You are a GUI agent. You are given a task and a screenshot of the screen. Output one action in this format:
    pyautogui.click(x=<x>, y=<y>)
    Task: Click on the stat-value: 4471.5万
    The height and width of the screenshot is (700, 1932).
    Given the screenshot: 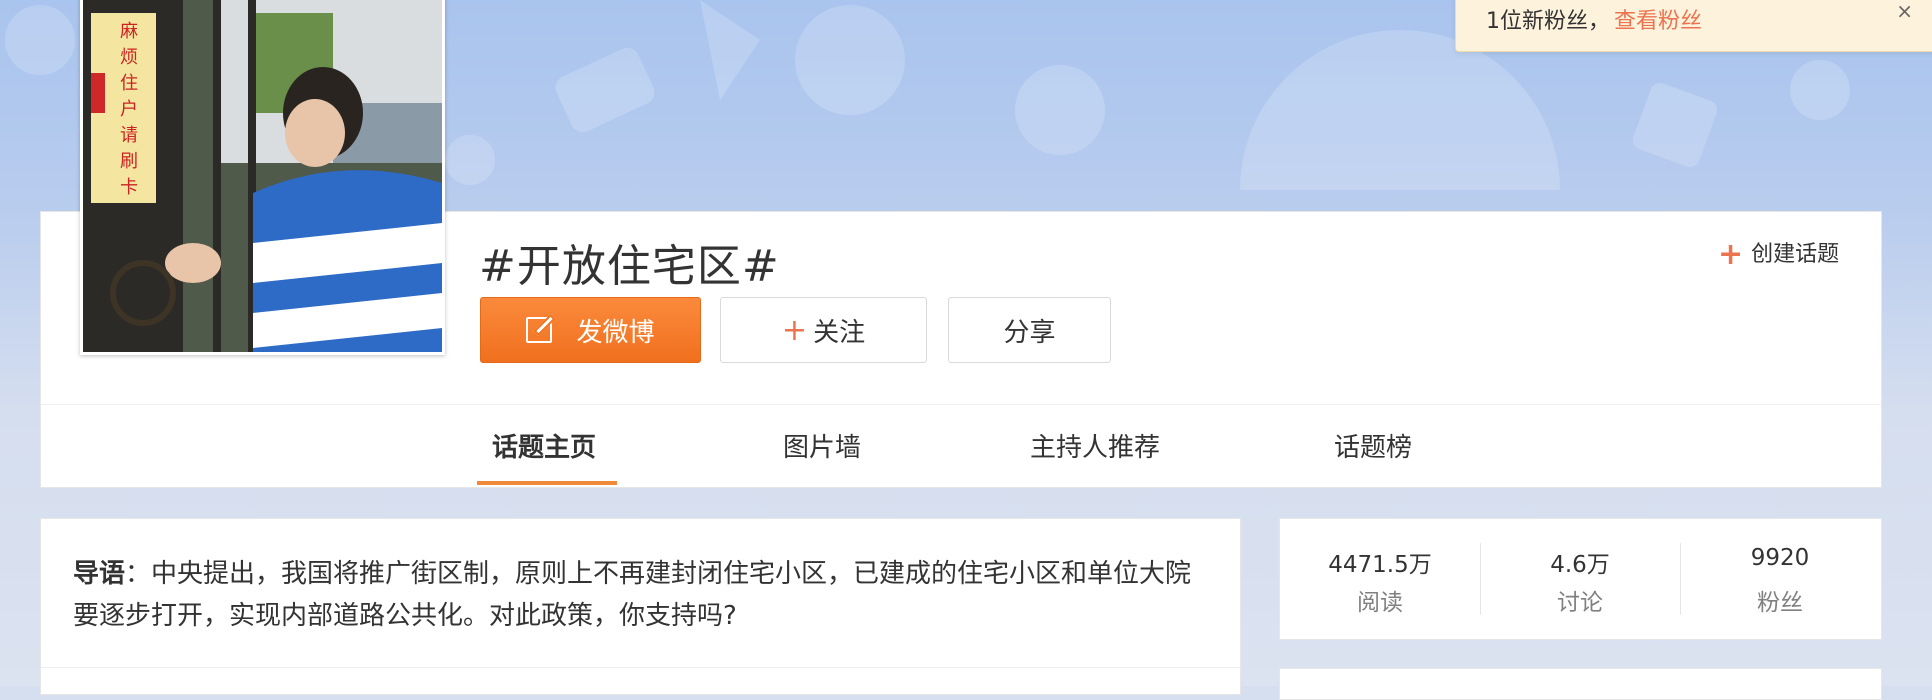 What is the action you would take?
    pyautogui.click(x=1380, y=565)
    